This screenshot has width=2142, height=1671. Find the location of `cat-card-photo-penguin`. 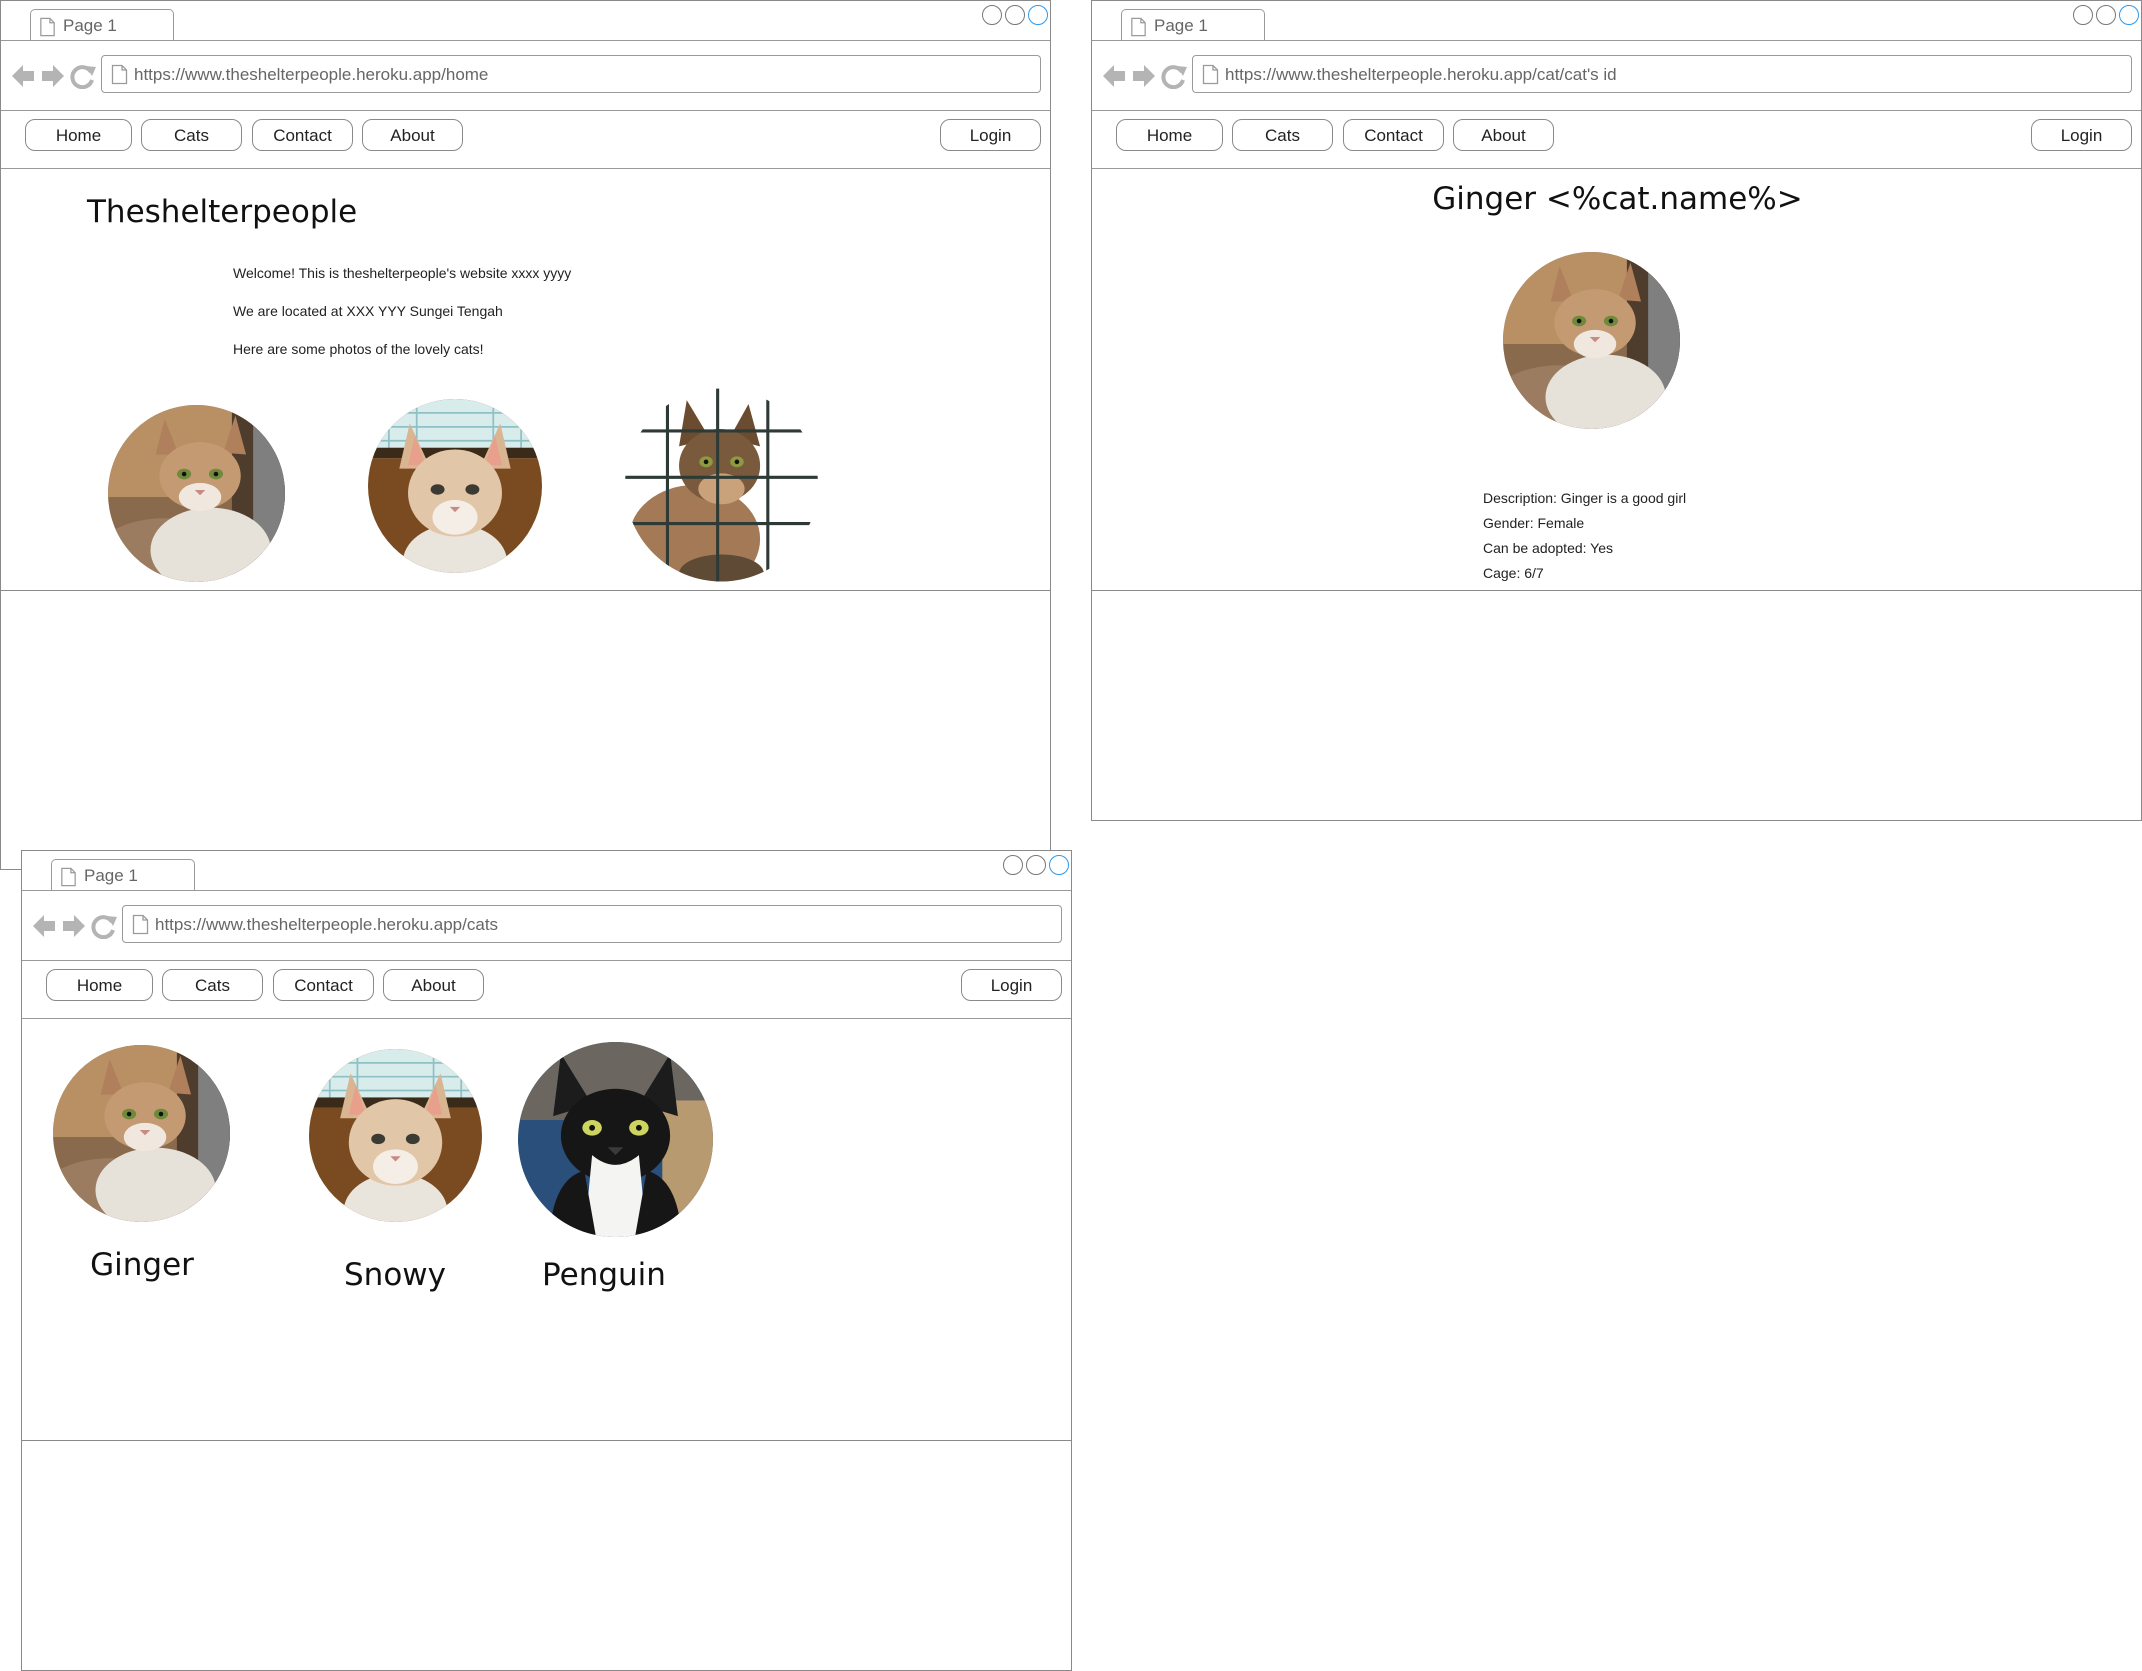

cat-card-photo-penguin is located at coordinates (615, 1139).